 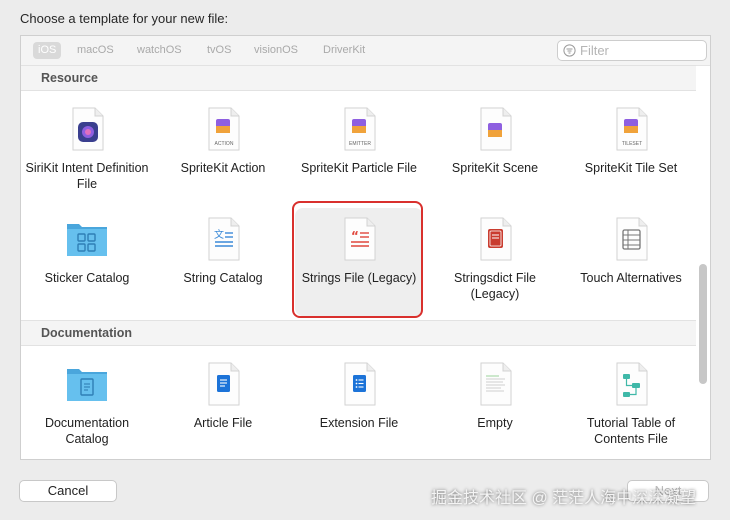 I want to click on template-tutorial-toc: Tutorial Table of Contents File, so click(x=631, y=406).